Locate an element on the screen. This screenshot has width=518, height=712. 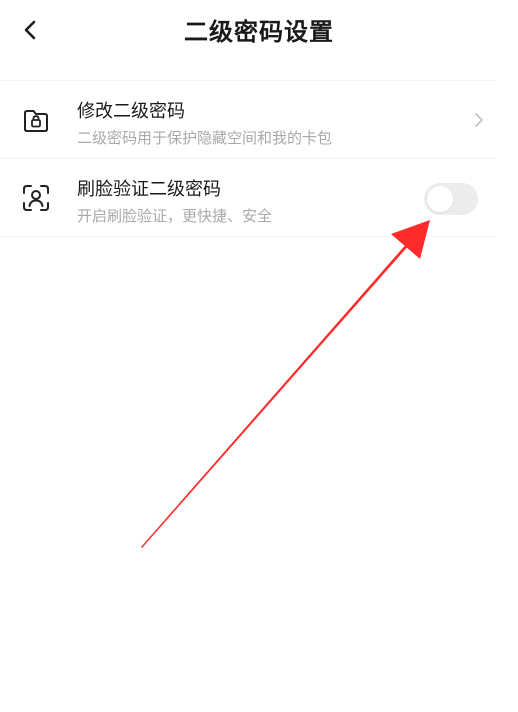
toggle-knob is located at coordinates (440, 199).